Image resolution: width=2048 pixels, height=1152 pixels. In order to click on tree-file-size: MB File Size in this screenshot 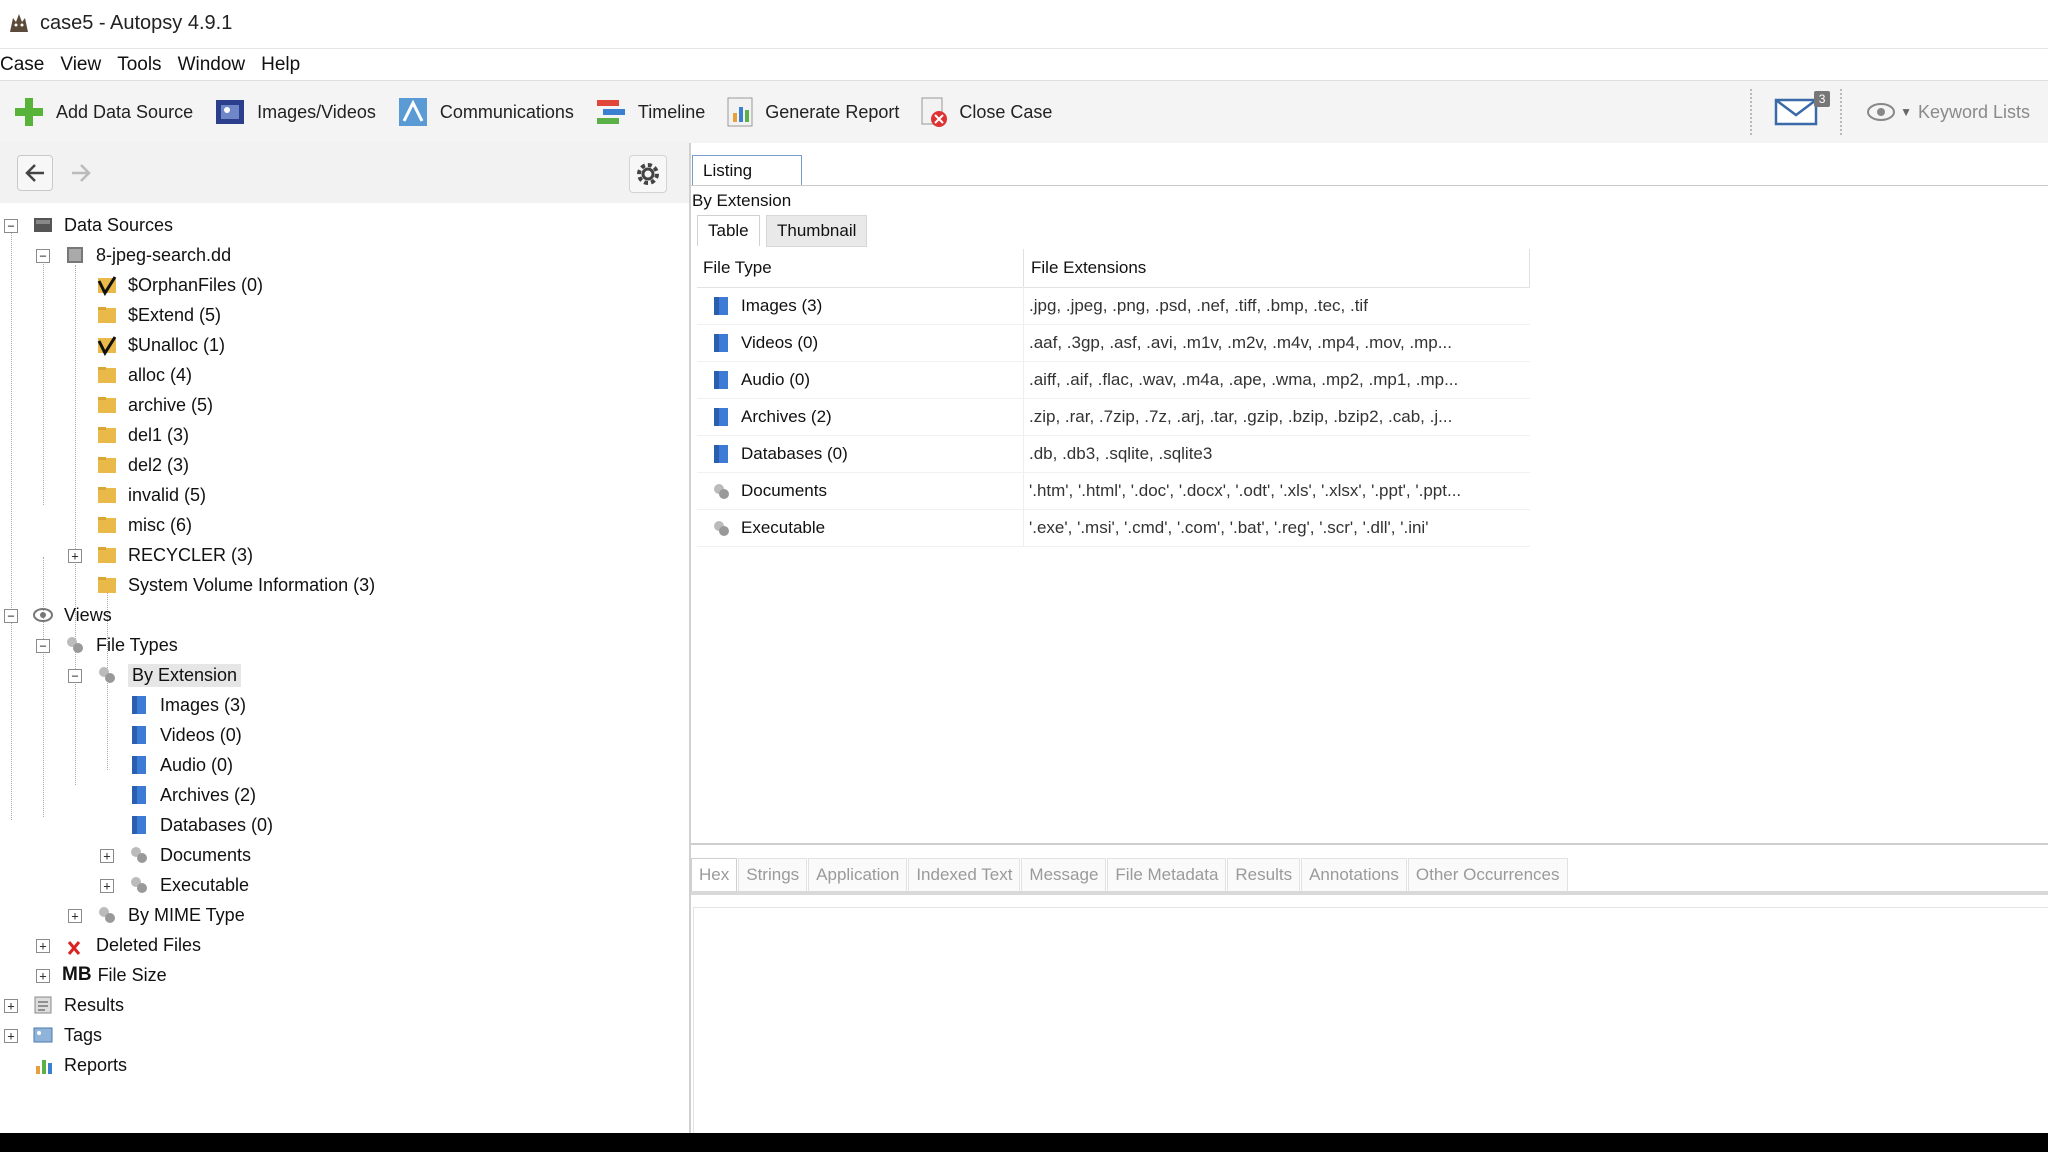, I will do `click(114, 975)`.